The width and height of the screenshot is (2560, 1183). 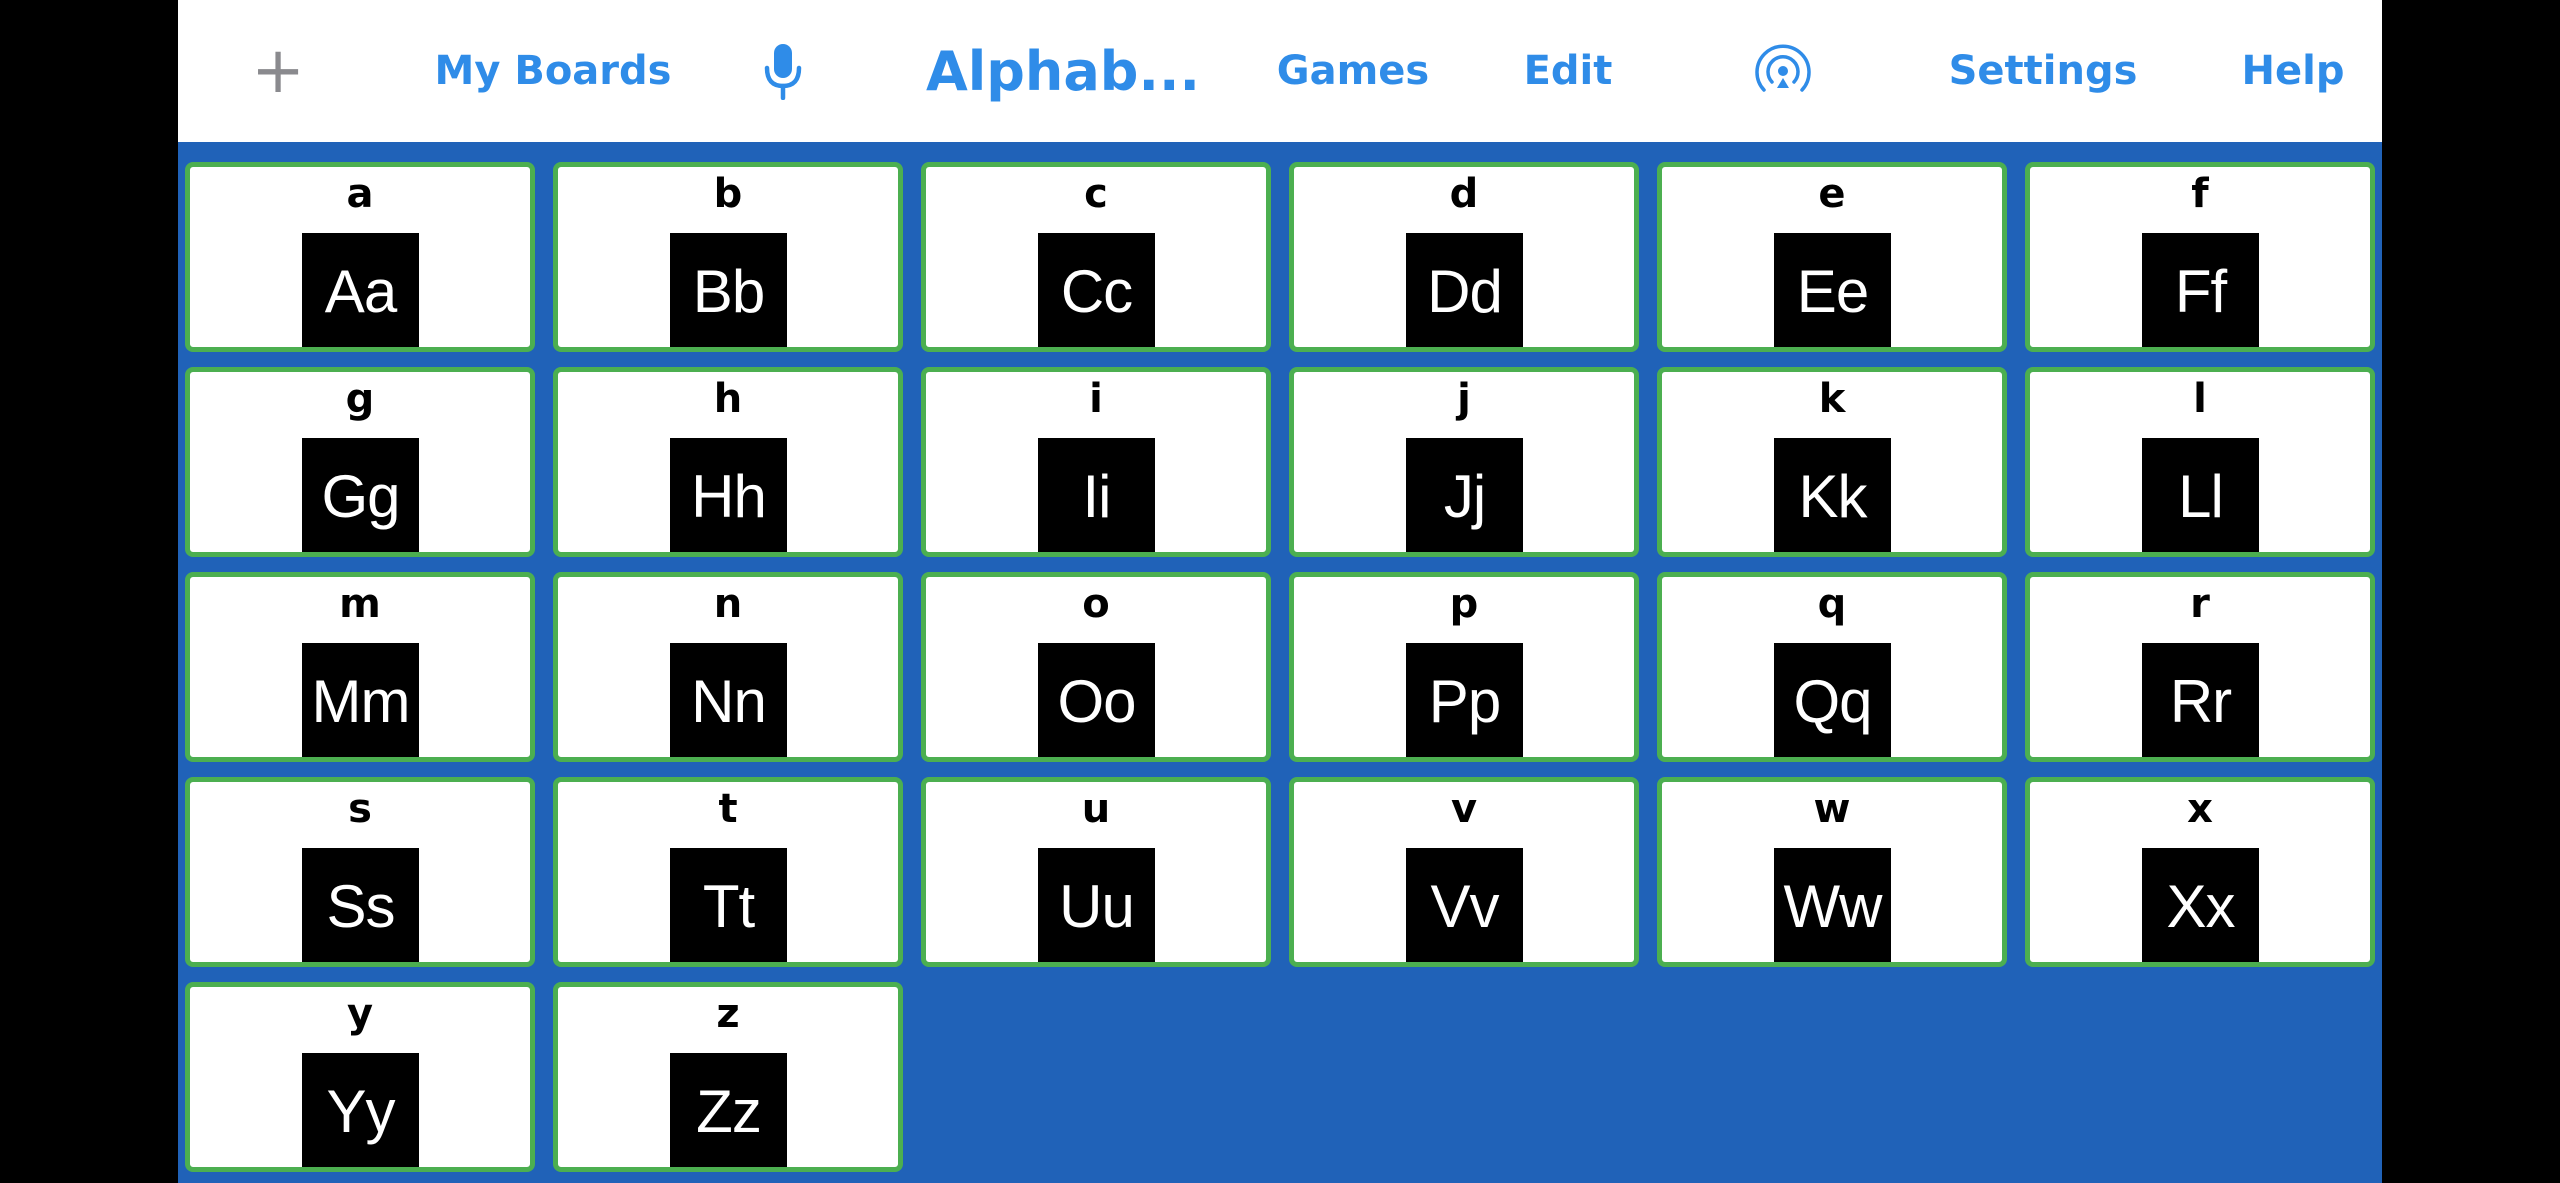 I want to click on tile-image: Vv, so click(x=1464, y=905).